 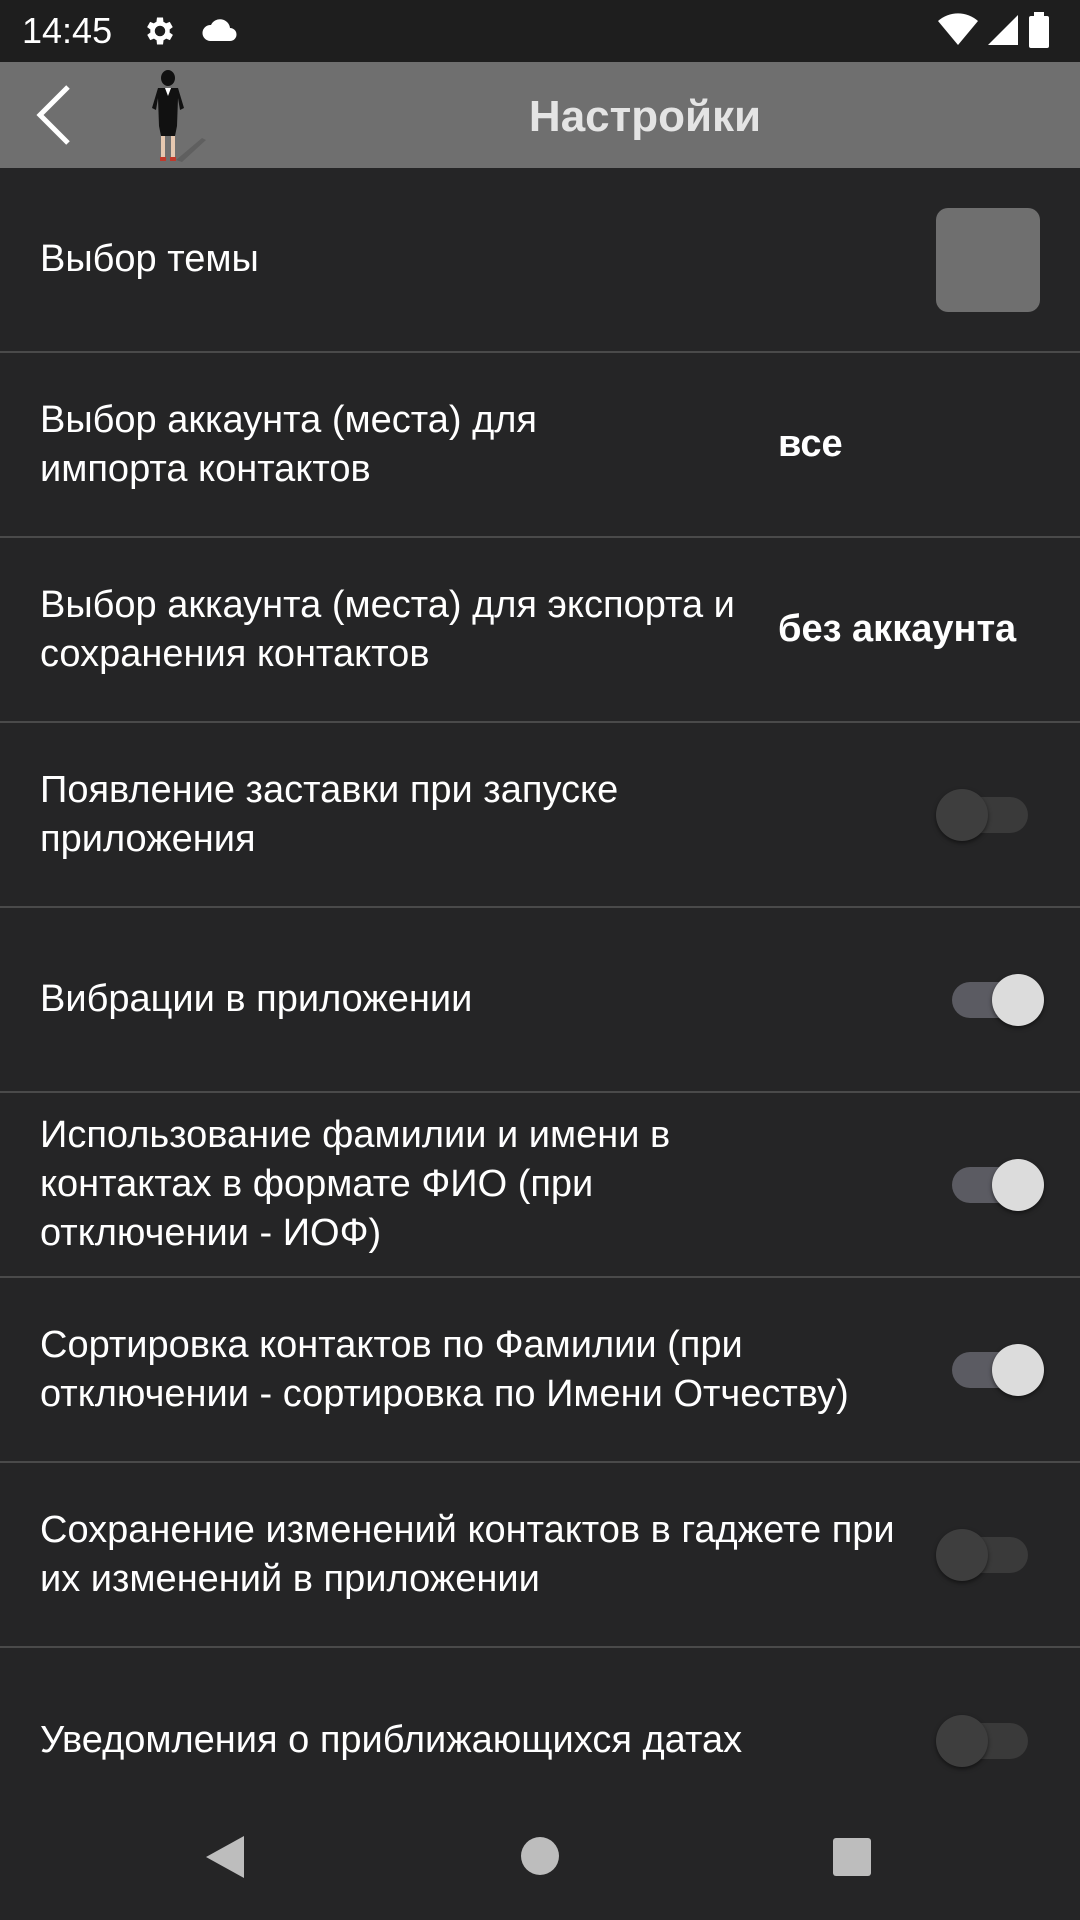 I want to click on setting-label: Выбор темы, so click(x=149, y=259).